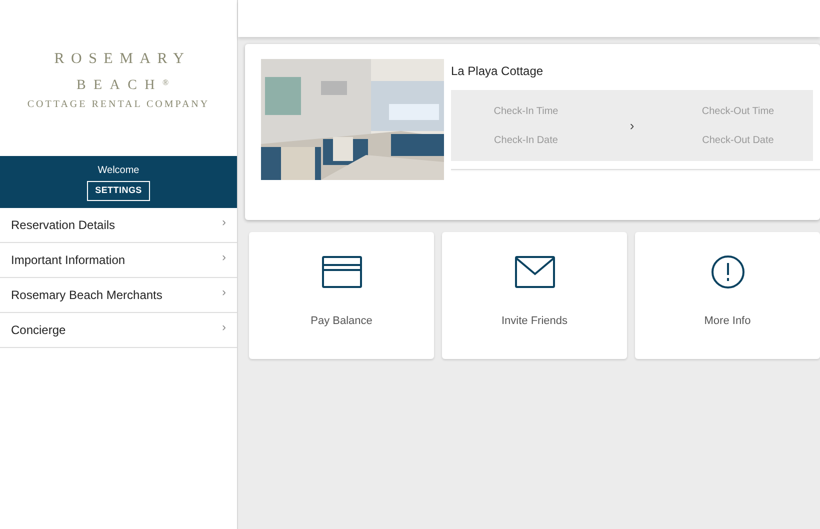  What do you see at coordinates (342, 272) in the screenshot?
I see `credit-card-icon` at bounding box center [342, 272].